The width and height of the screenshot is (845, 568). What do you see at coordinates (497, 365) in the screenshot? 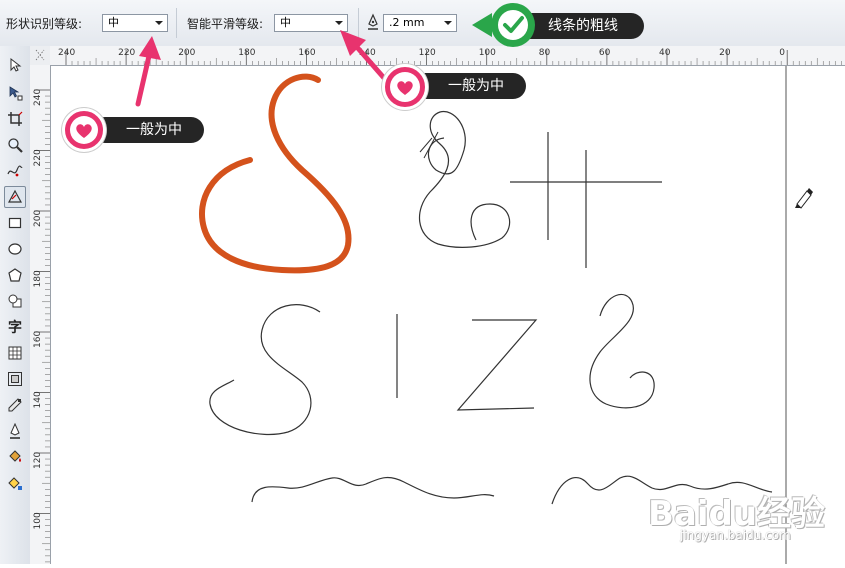
I see `letter-z-stroke` at bounding box center [497, 365].